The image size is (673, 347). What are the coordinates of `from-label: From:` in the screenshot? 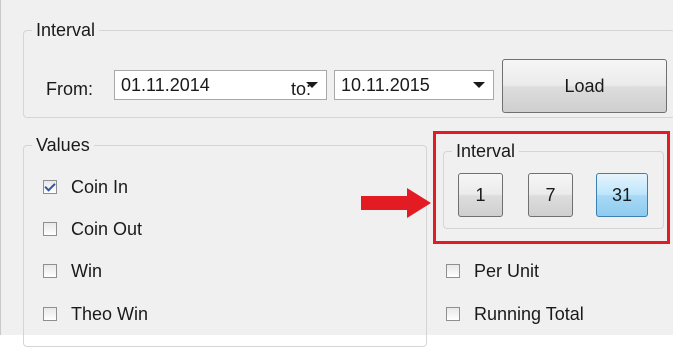 It's located at (69, 89).